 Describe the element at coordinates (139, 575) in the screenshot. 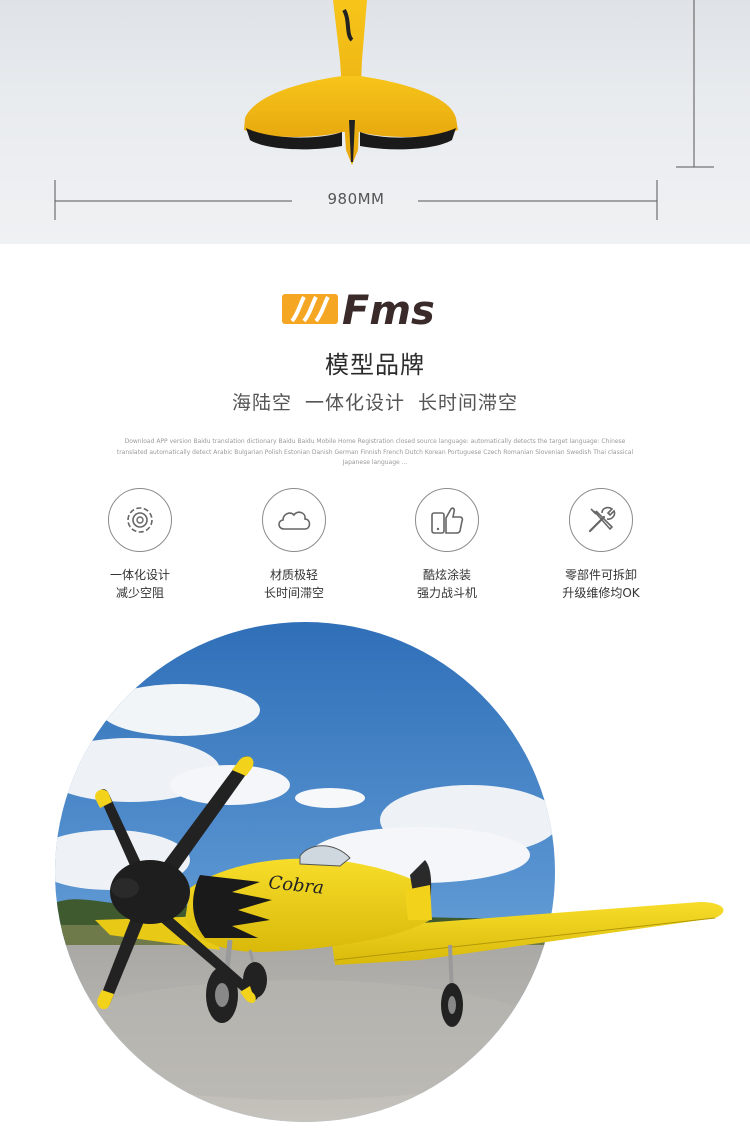

I see `feature-line1: 一体化设计` at that location.